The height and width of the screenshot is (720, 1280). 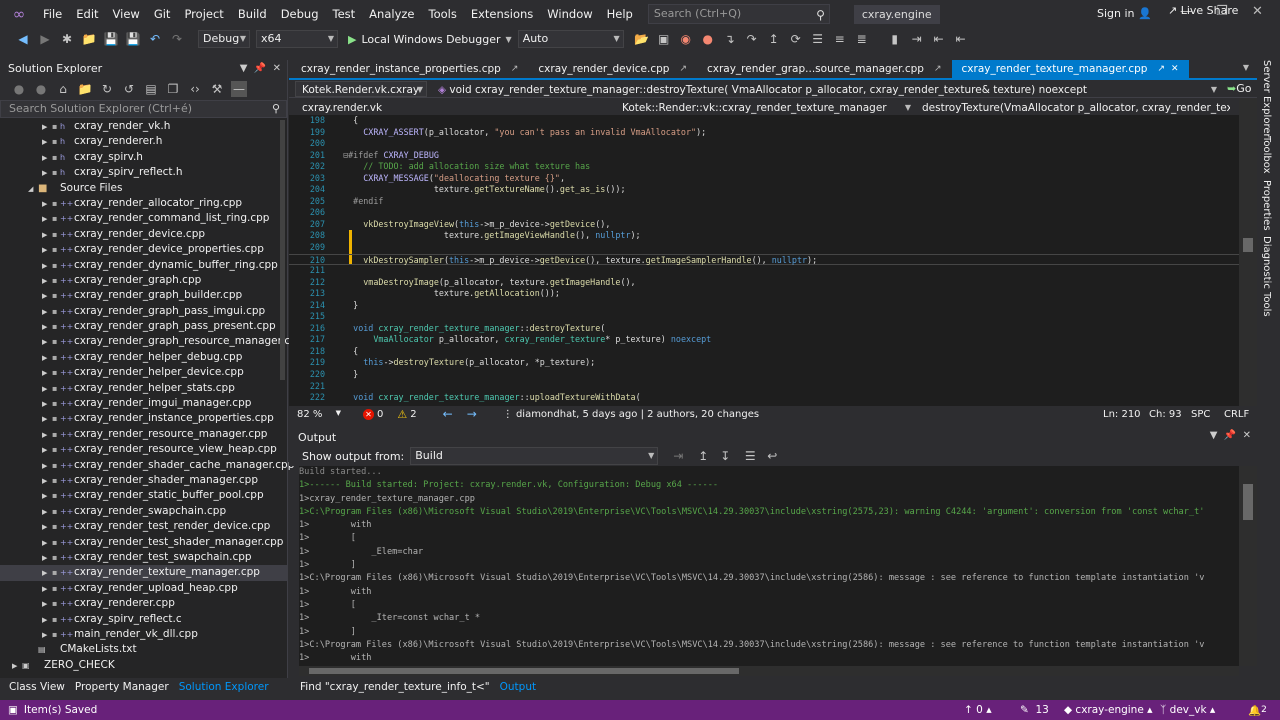 I want to click on tab-property-manager: Property Manager, so click(x=122, y=687).